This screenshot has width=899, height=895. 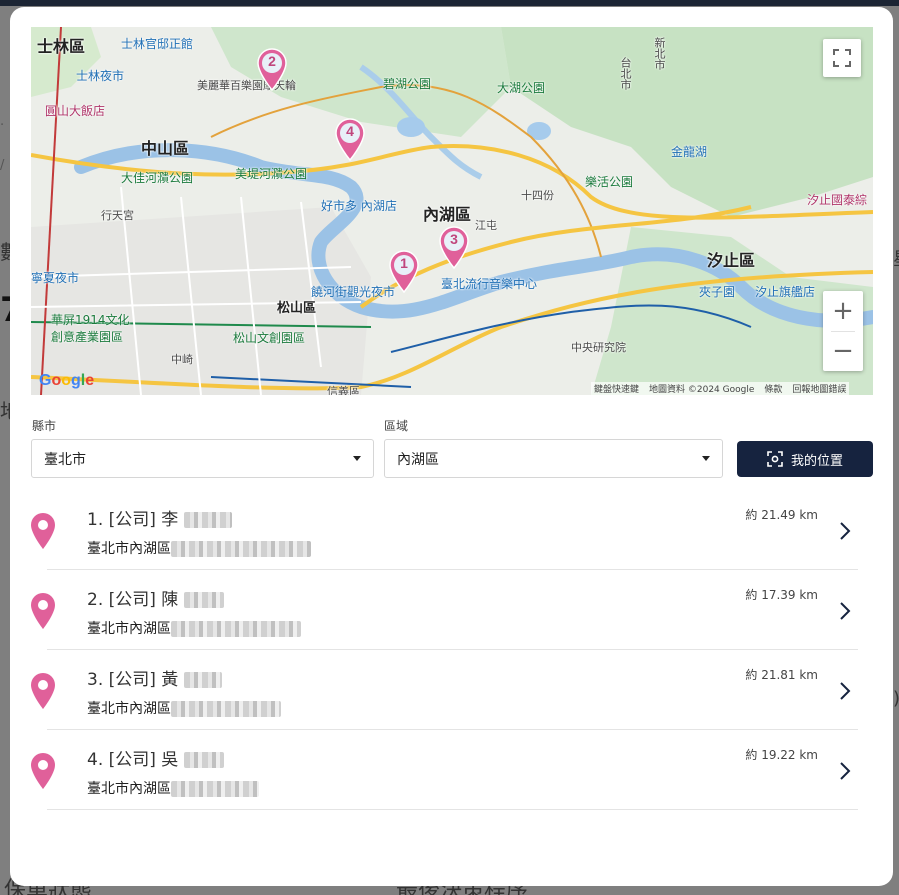 I want to click on result-title-text: 2. [公司] 陳, so click(x=133, y=600).